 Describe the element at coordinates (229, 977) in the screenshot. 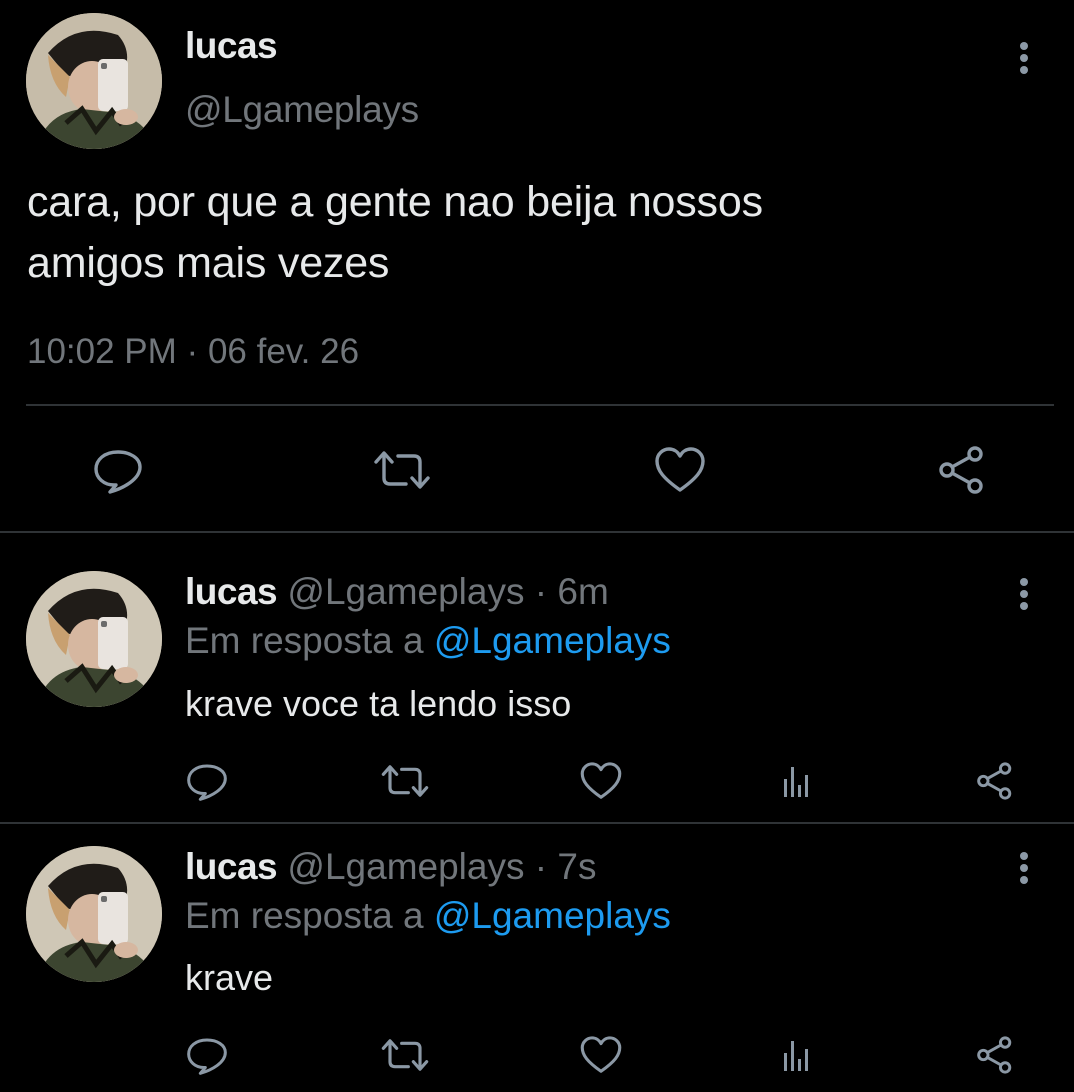

I see `reply-text: krave` at that location.